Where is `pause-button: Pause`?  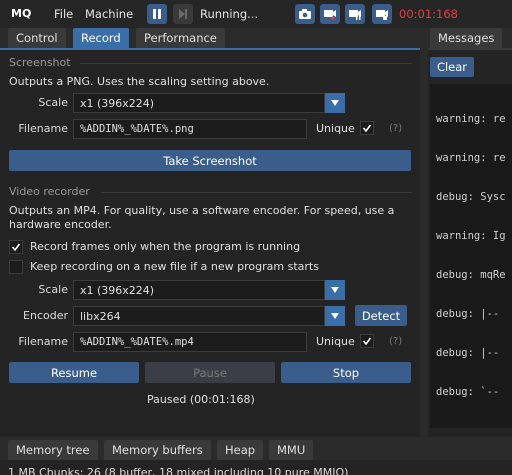 pause-button: Pause is located at coordinates (210, 372).